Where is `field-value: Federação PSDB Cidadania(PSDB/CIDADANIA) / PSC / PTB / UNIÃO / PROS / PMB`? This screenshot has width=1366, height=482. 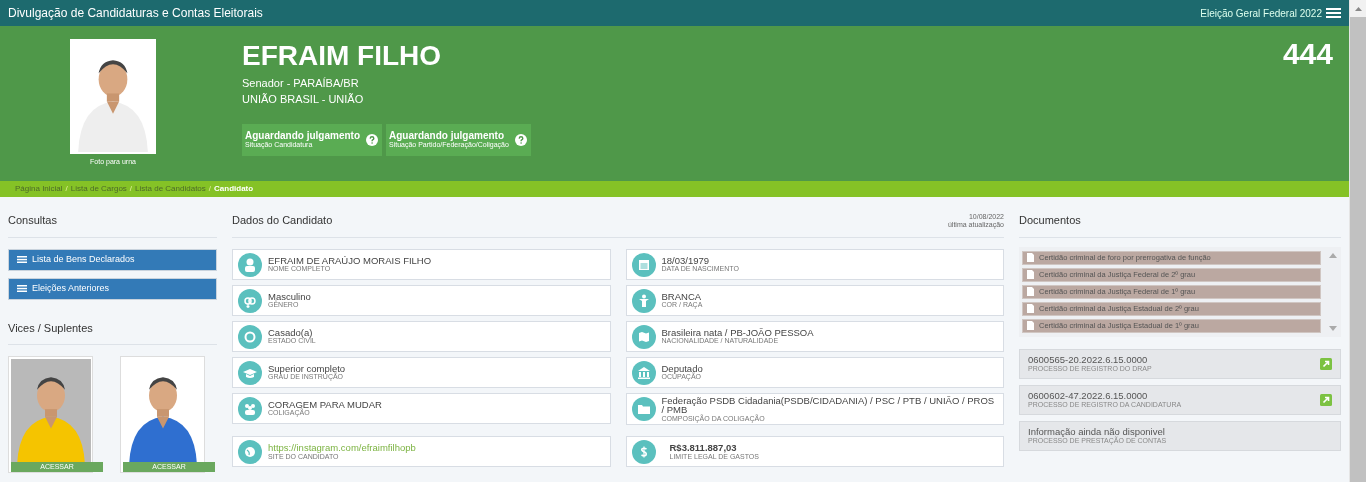
field-value: Federação PSDB Cidadania(PSDB/CIDADANIA) / PSC / PTB / UNIÃO / PROS / PMB is located at coordinates (828, 405).